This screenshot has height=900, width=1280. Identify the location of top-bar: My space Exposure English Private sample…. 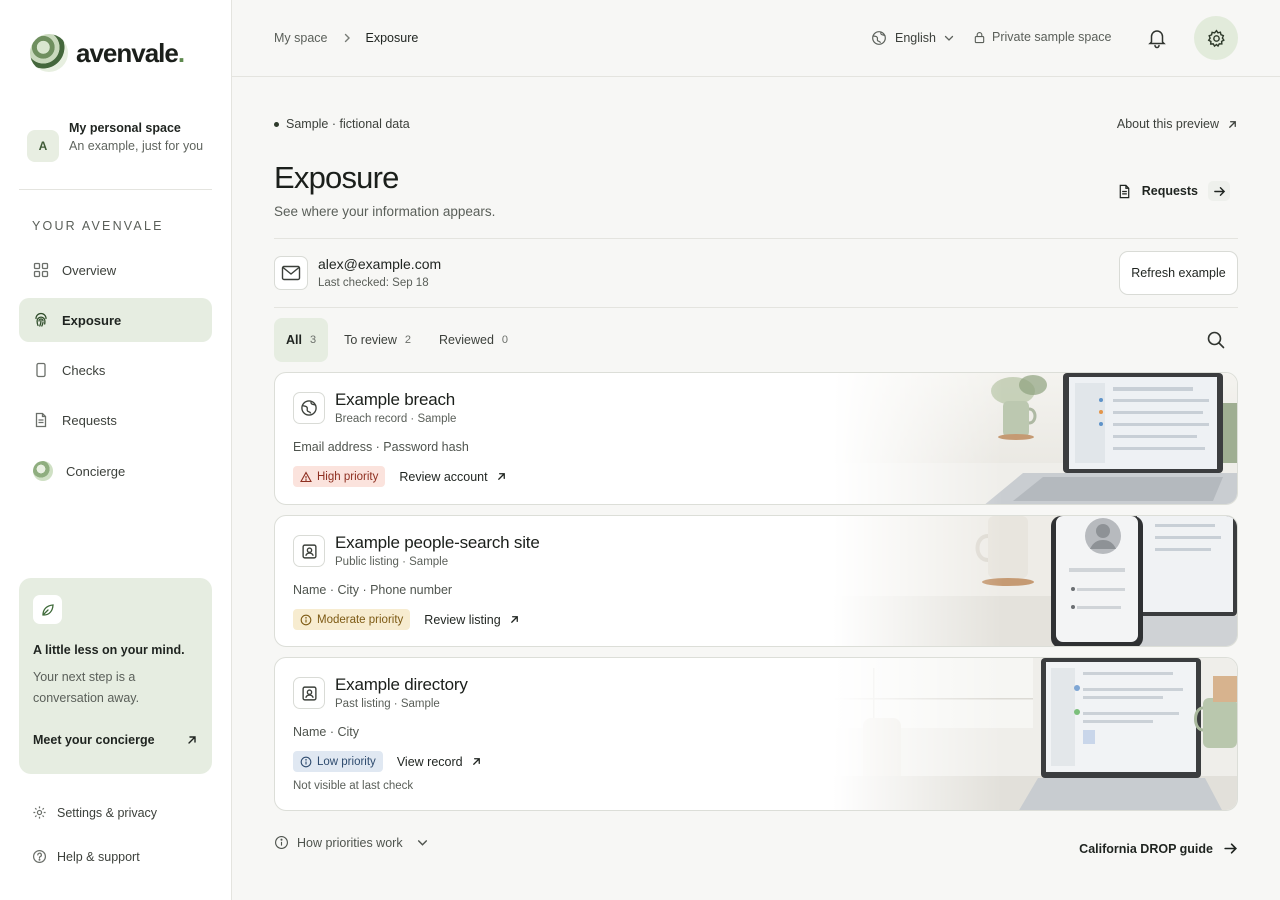
(756, 38).